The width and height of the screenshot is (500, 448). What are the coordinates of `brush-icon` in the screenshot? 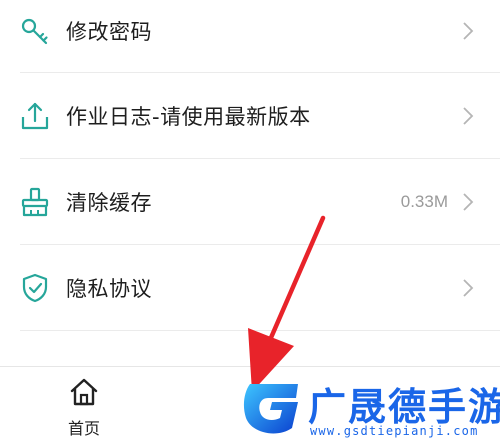 It's located at (35, 202).